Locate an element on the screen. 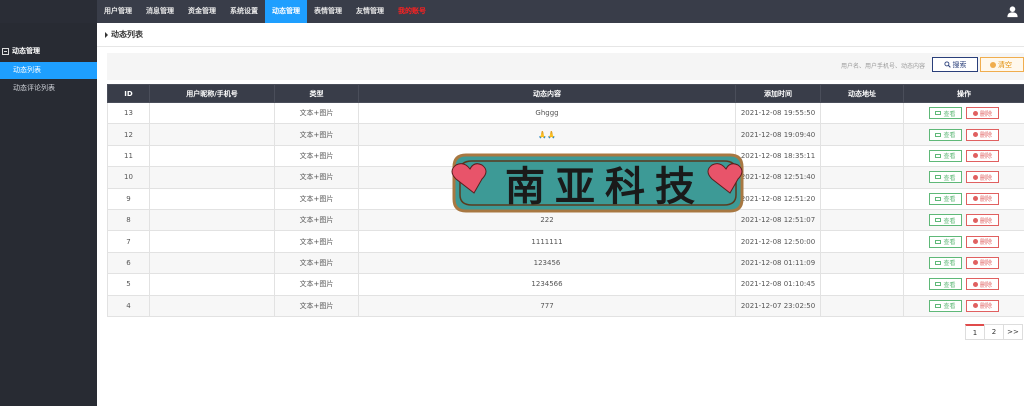 The image size is (1024, 406). clear-icon is located at coordinates (993, 64).